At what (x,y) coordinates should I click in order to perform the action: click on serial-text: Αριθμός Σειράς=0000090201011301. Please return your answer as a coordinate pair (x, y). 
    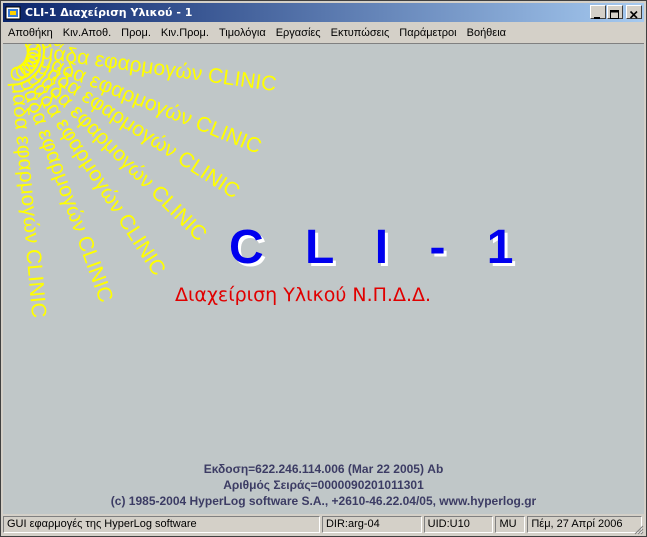
    Looking at the image, I should click on (323, 485).